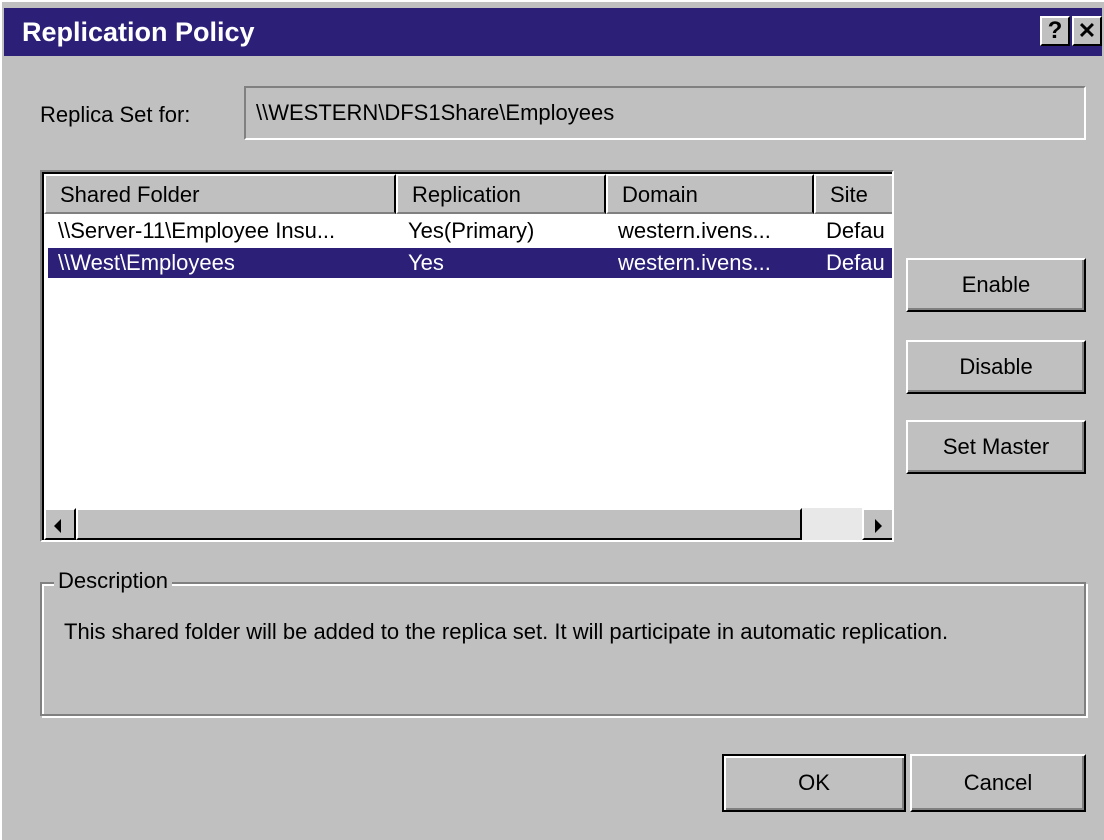 The width and height of the screenshot is (1104, 840). What do you see at coordinates (220, 194) in the screenshot?
I see `column-header-shared-folder: Shared Folder` at bounding box center [220, 194].